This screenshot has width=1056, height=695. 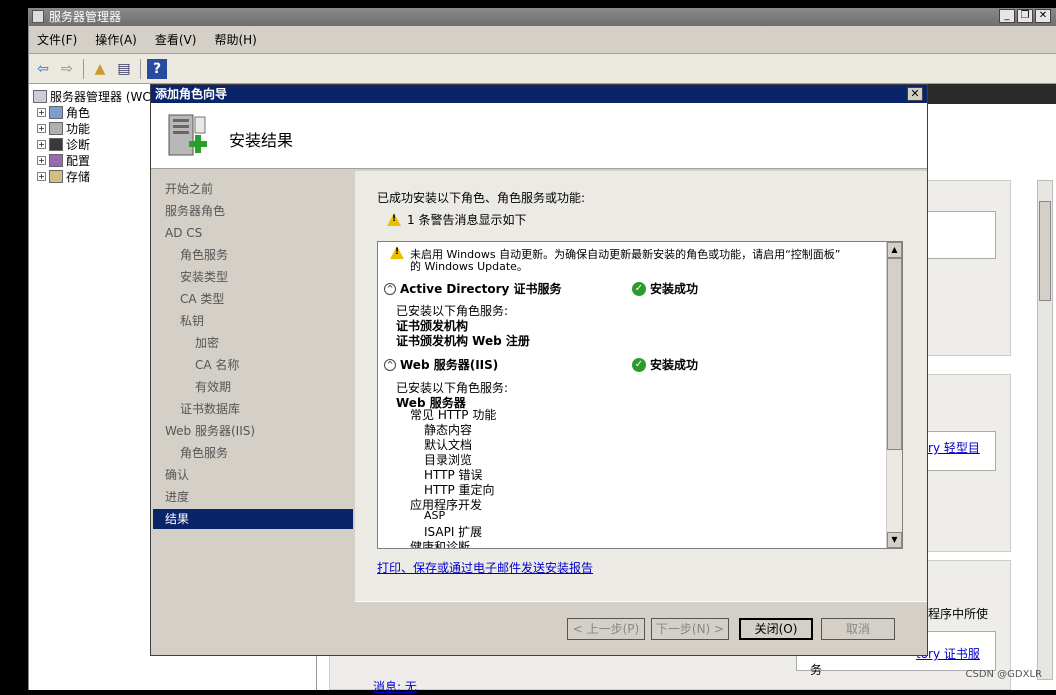 I want to click on iis-app-item: ASP, so click(x=434, y=515).